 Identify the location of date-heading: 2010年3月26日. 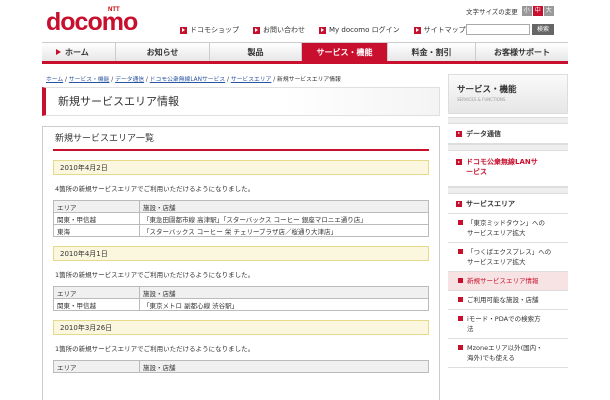
(241, 327).